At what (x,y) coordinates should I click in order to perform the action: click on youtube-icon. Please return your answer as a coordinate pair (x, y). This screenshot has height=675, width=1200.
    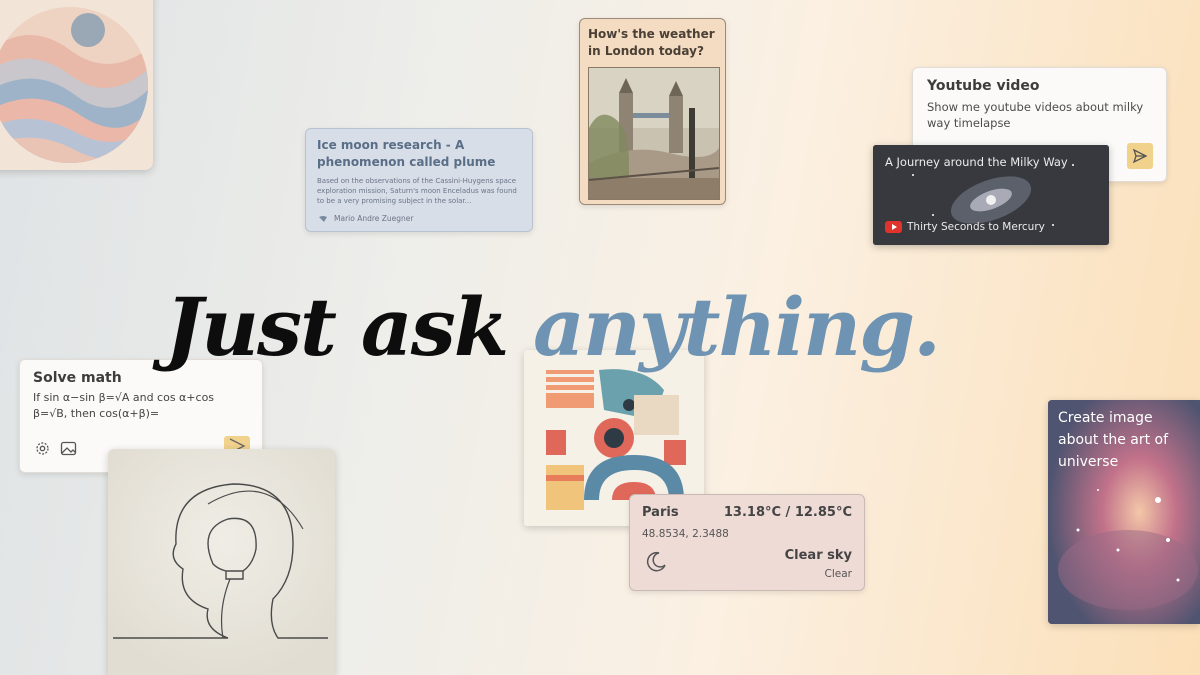
    Looking at the image, I should click on (893, 227).